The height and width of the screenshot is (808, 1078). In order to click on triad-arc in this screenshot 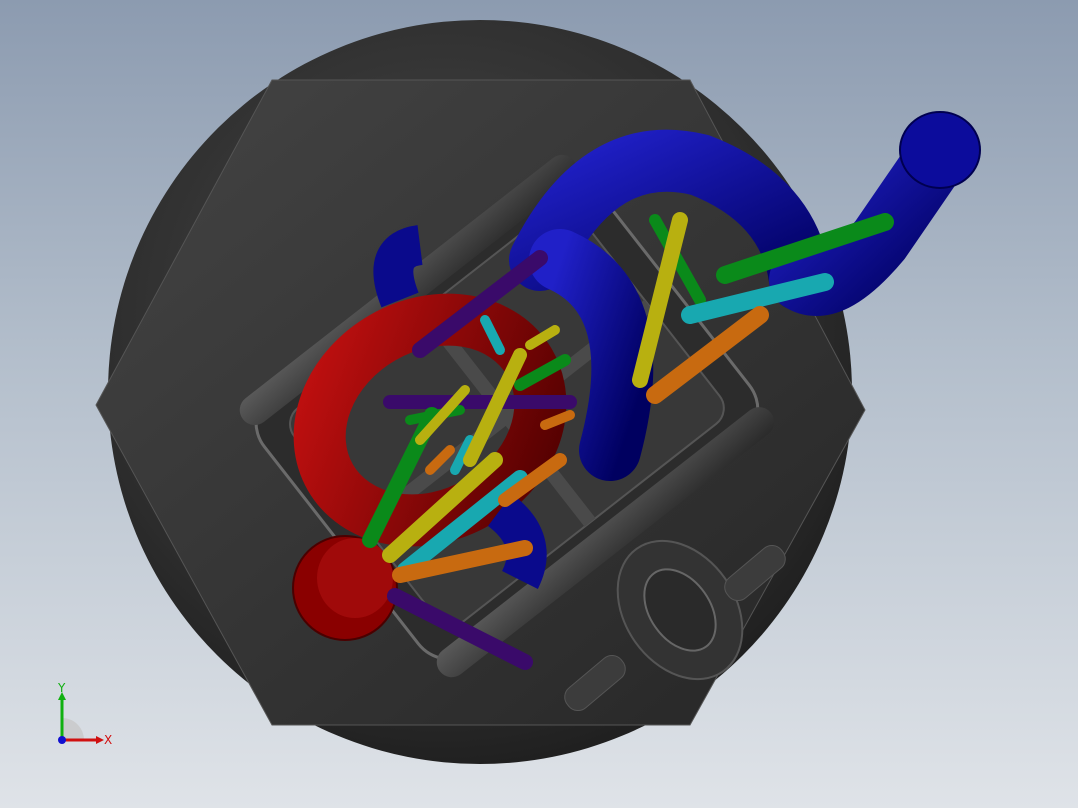, I will do `click(73, 729)`.